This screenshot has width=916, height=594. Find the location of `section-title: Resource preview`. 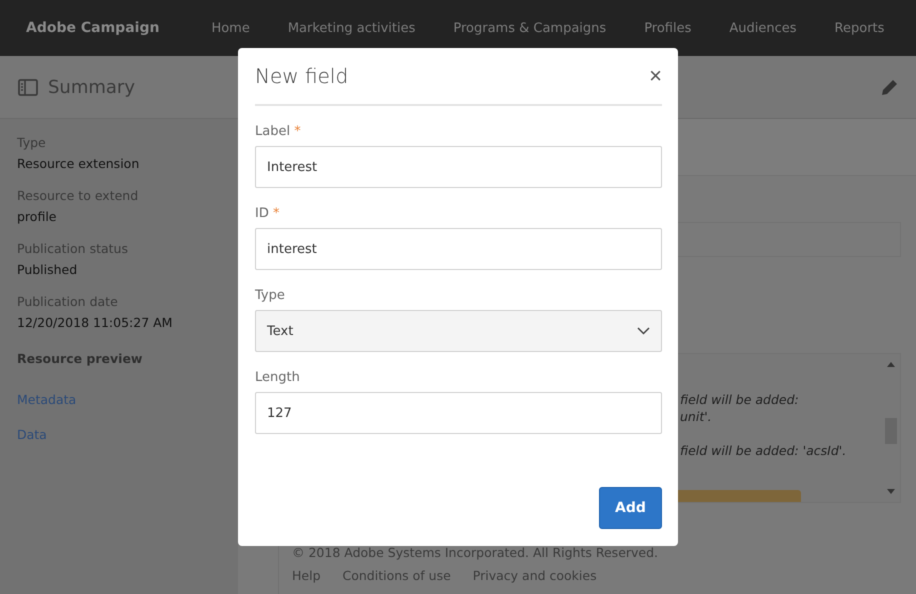

section-title: Resource preview is located at coordinates (80, 358).